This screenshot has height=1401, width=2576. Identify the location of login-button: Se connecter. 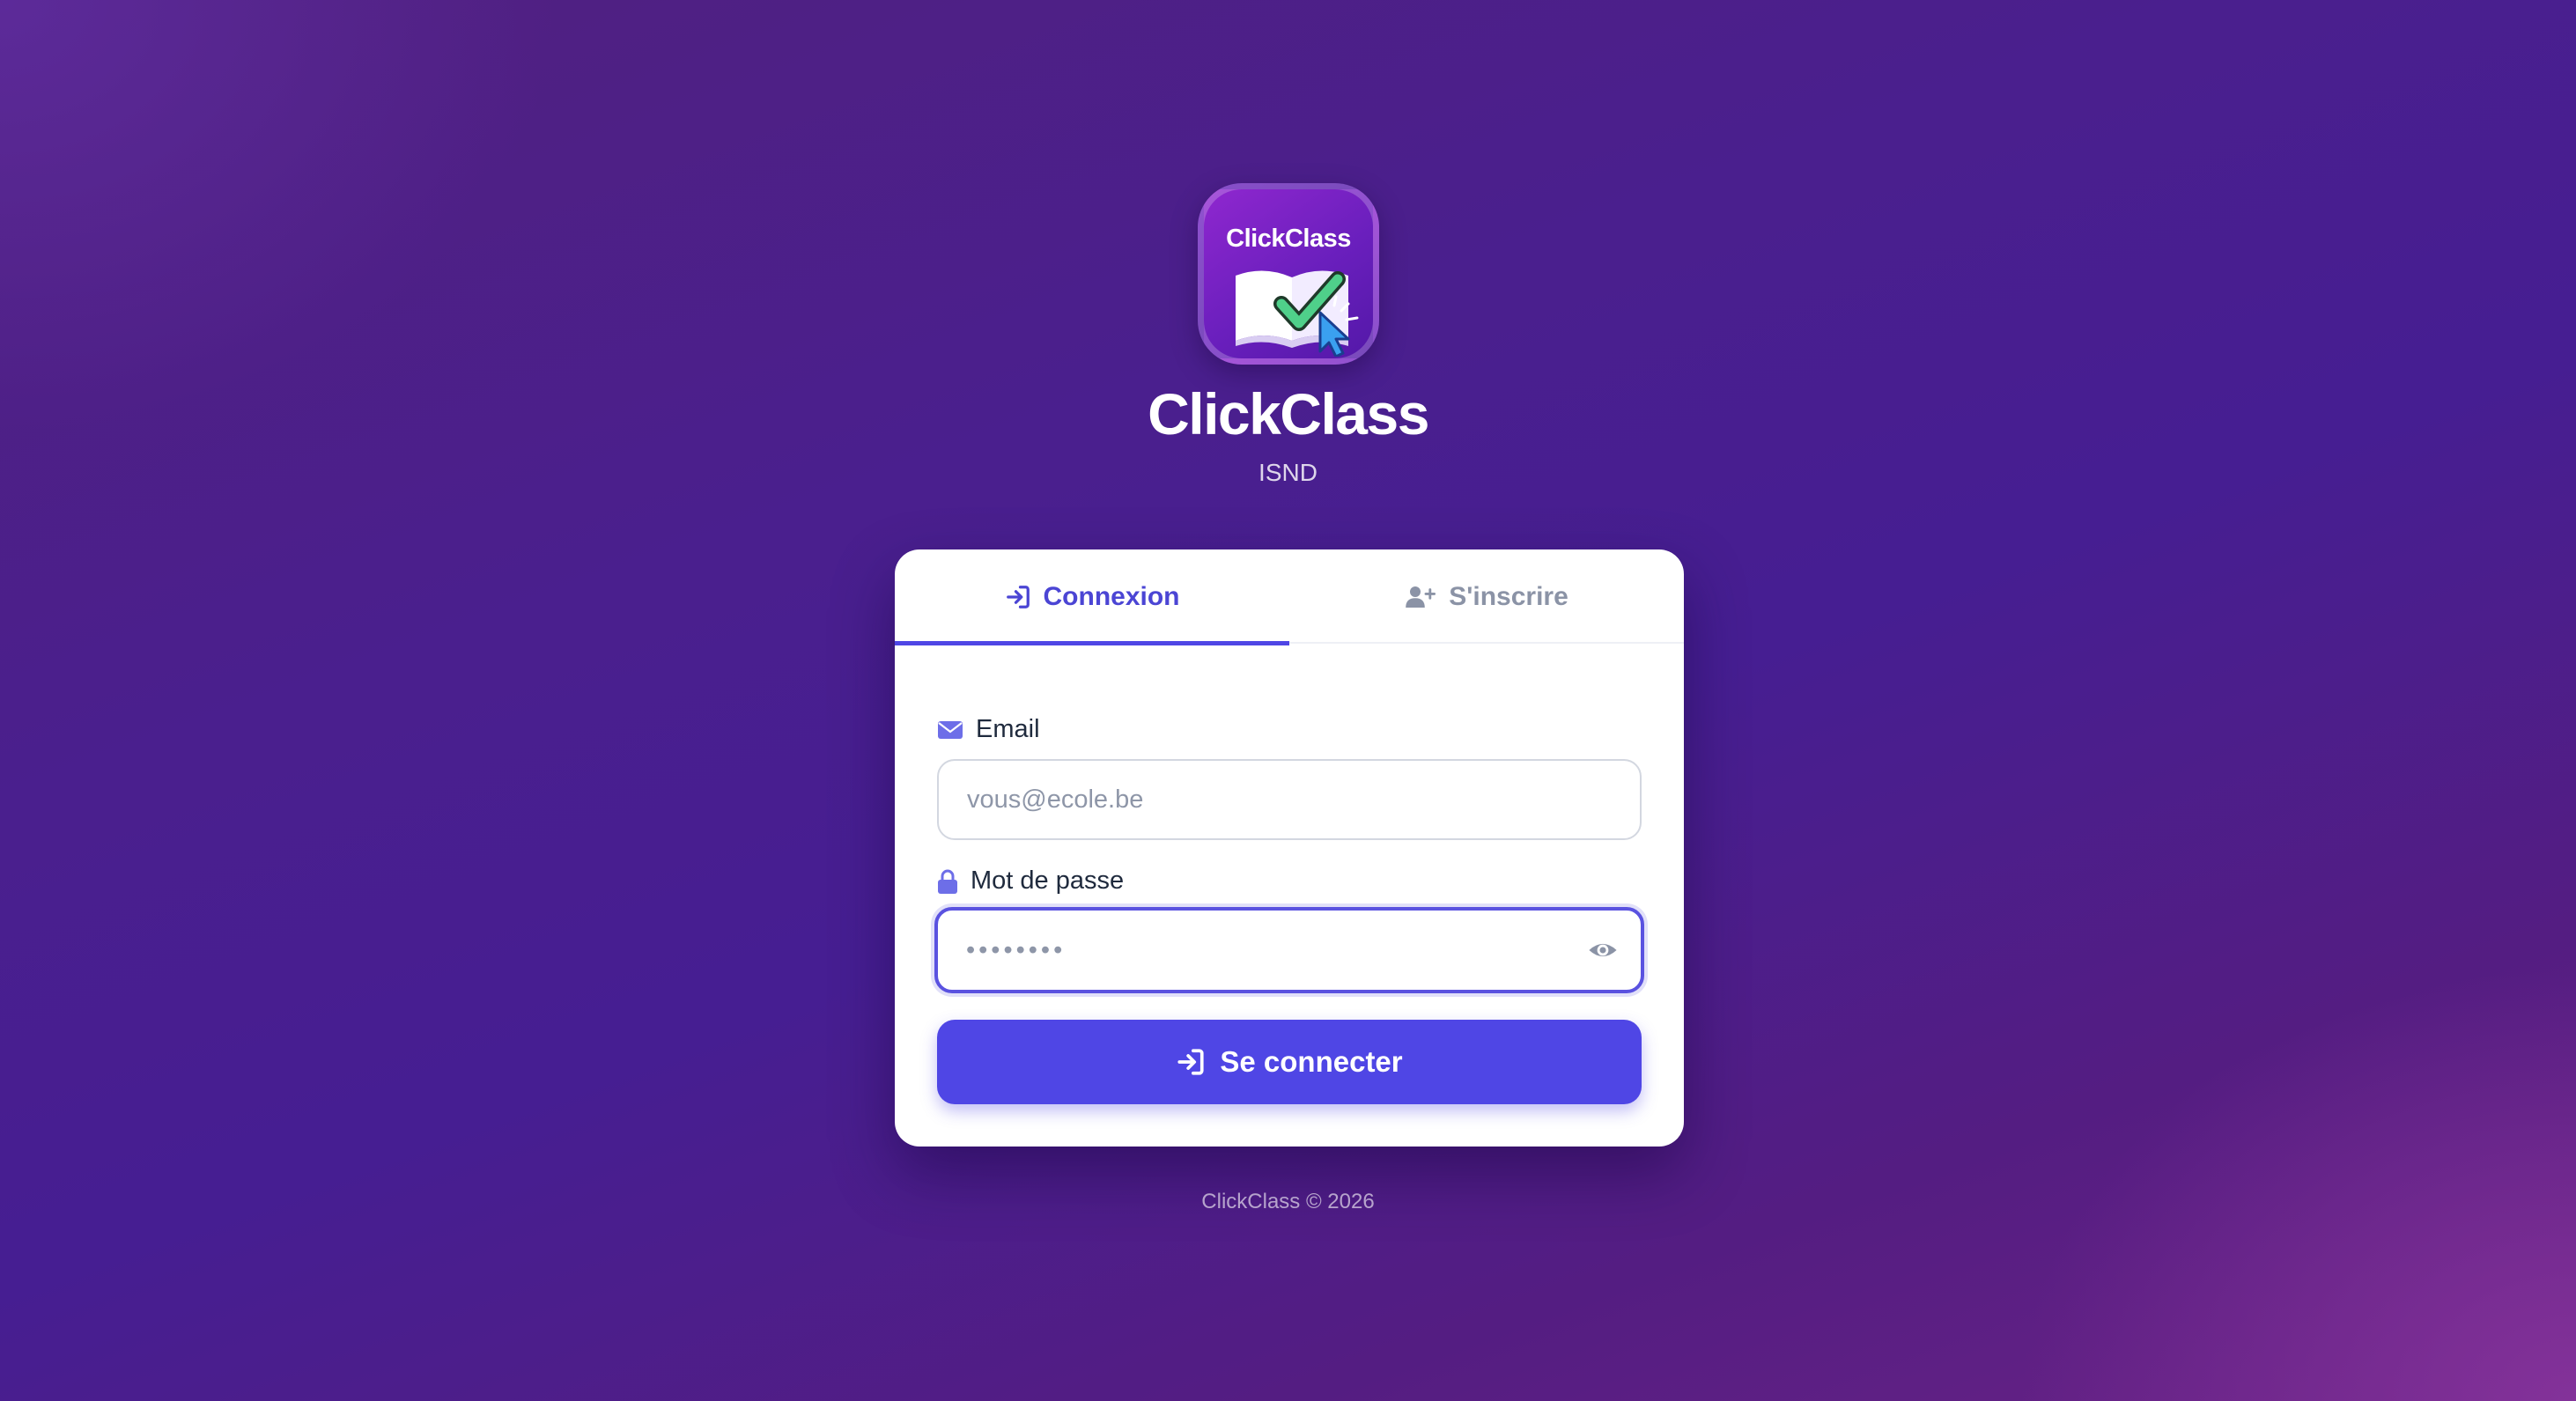
(1289, 1062).